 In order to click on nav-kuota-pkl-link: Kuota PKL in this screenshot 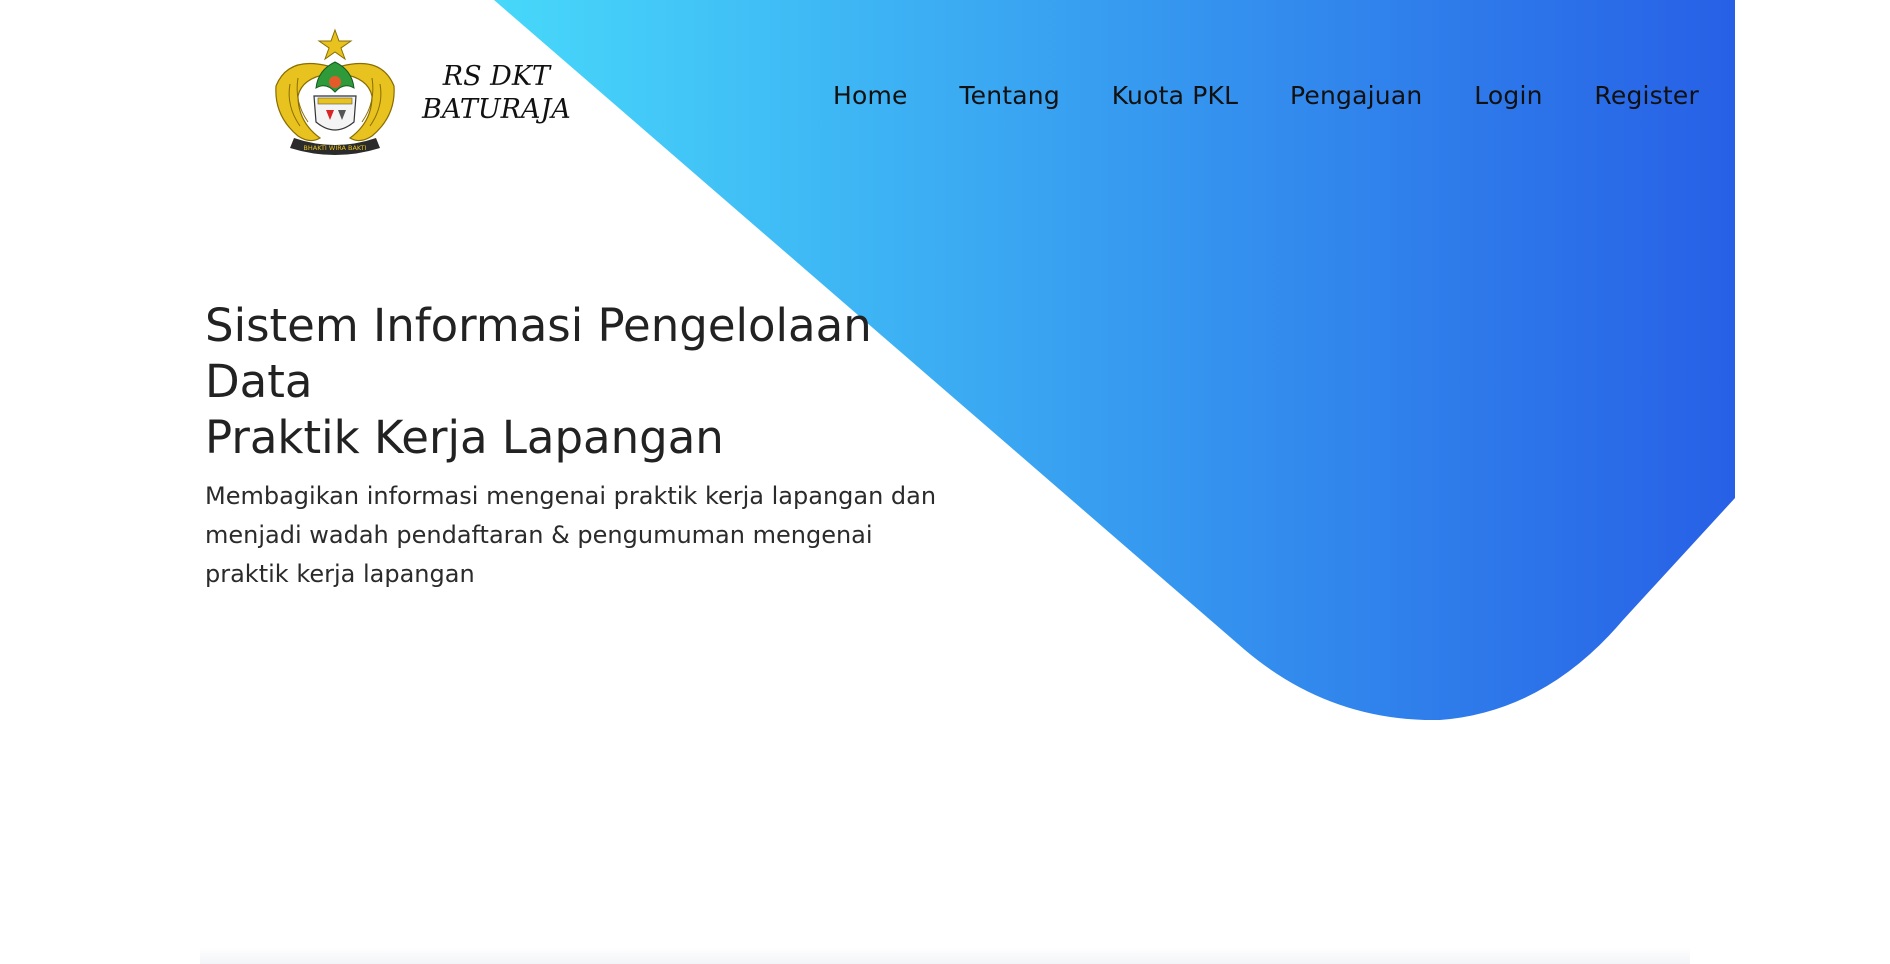, I will do `click(1175, 95)`.